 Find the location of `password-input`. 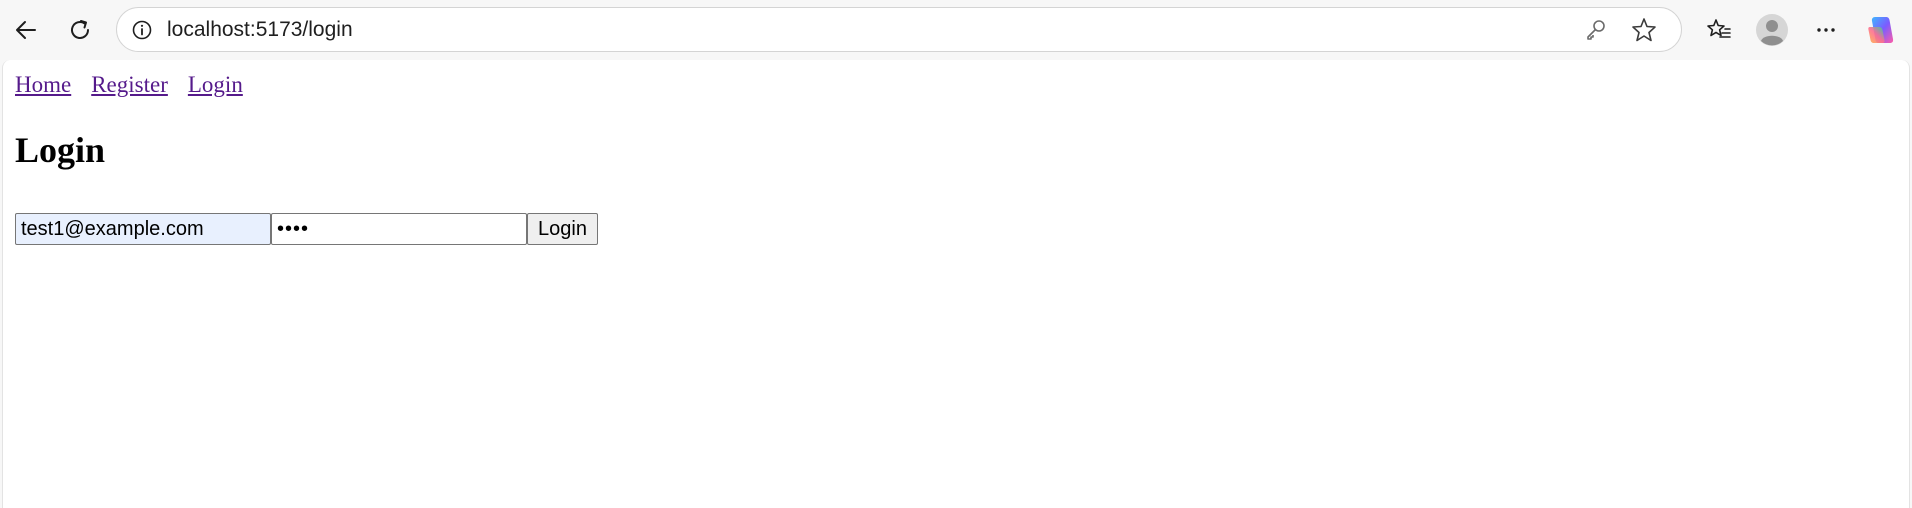

password-input is located at coordinates (399, 229).